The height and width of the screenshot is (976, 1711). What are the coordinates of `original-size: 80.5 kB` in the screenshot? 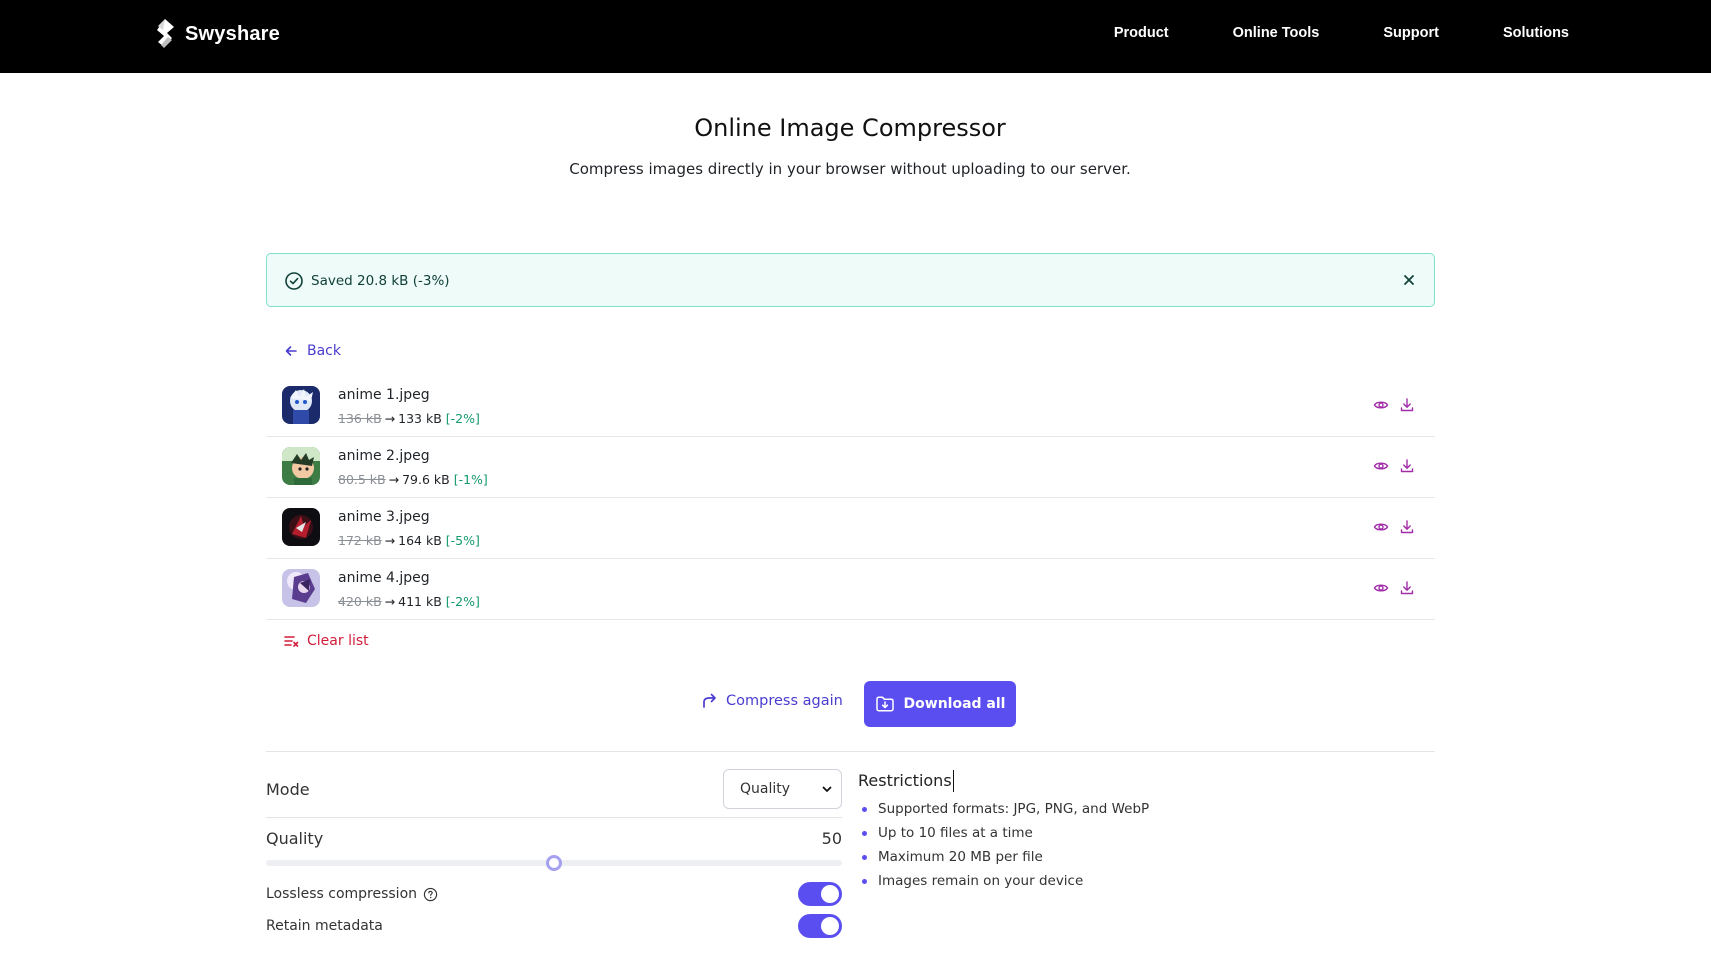 It's located at (362, 479).